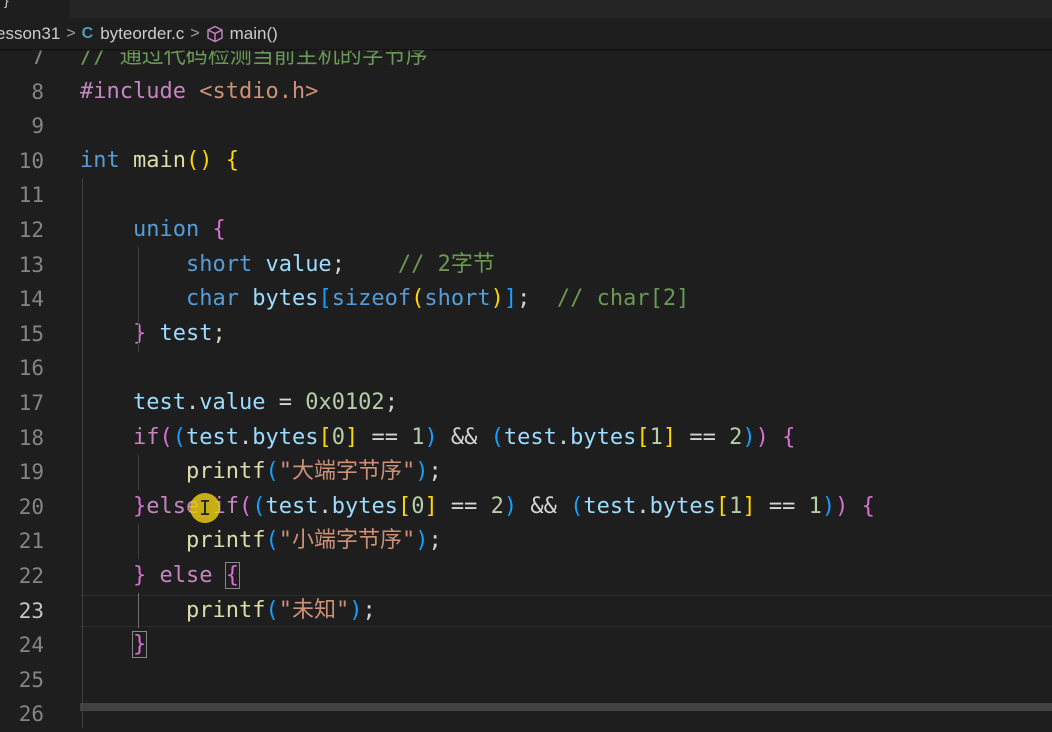 The image size is (1052, 732). What do you see at coordinates (205, 508) in the screenshot?
I see `ibeam-cursor-icon: I` at bounding box center [205, 508].